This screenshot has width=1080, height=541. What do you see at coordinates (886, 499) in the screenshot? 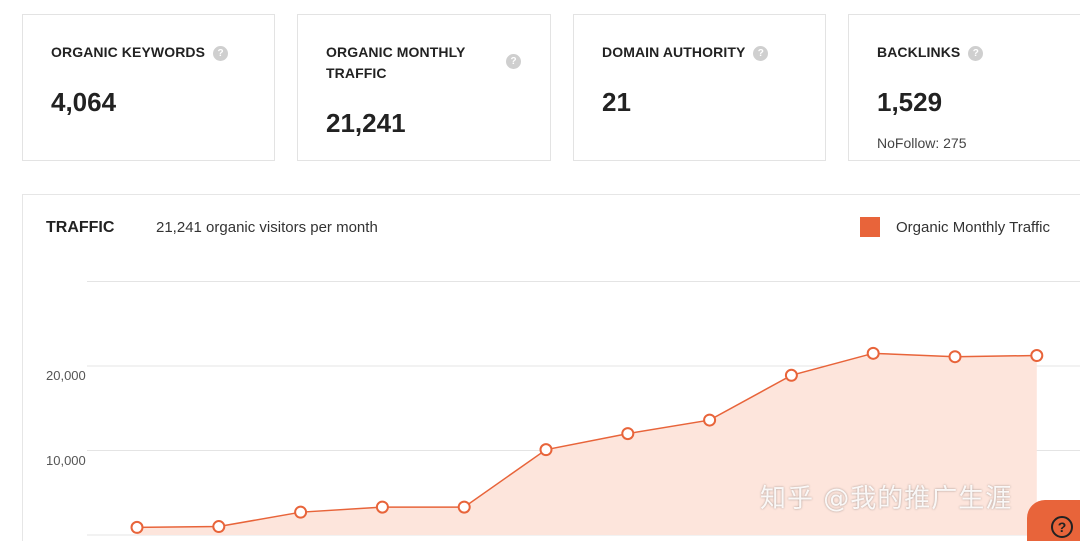
I see `watermark-text: 知乎 @我的推广生涯` at bounding box center [886, 499].